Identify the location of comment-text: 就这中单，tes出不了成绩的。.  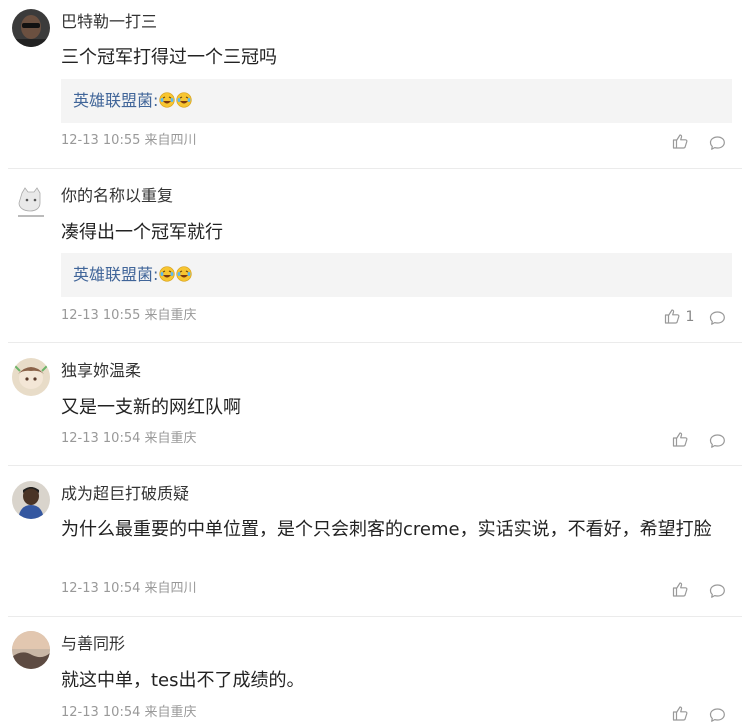
(183, 680).